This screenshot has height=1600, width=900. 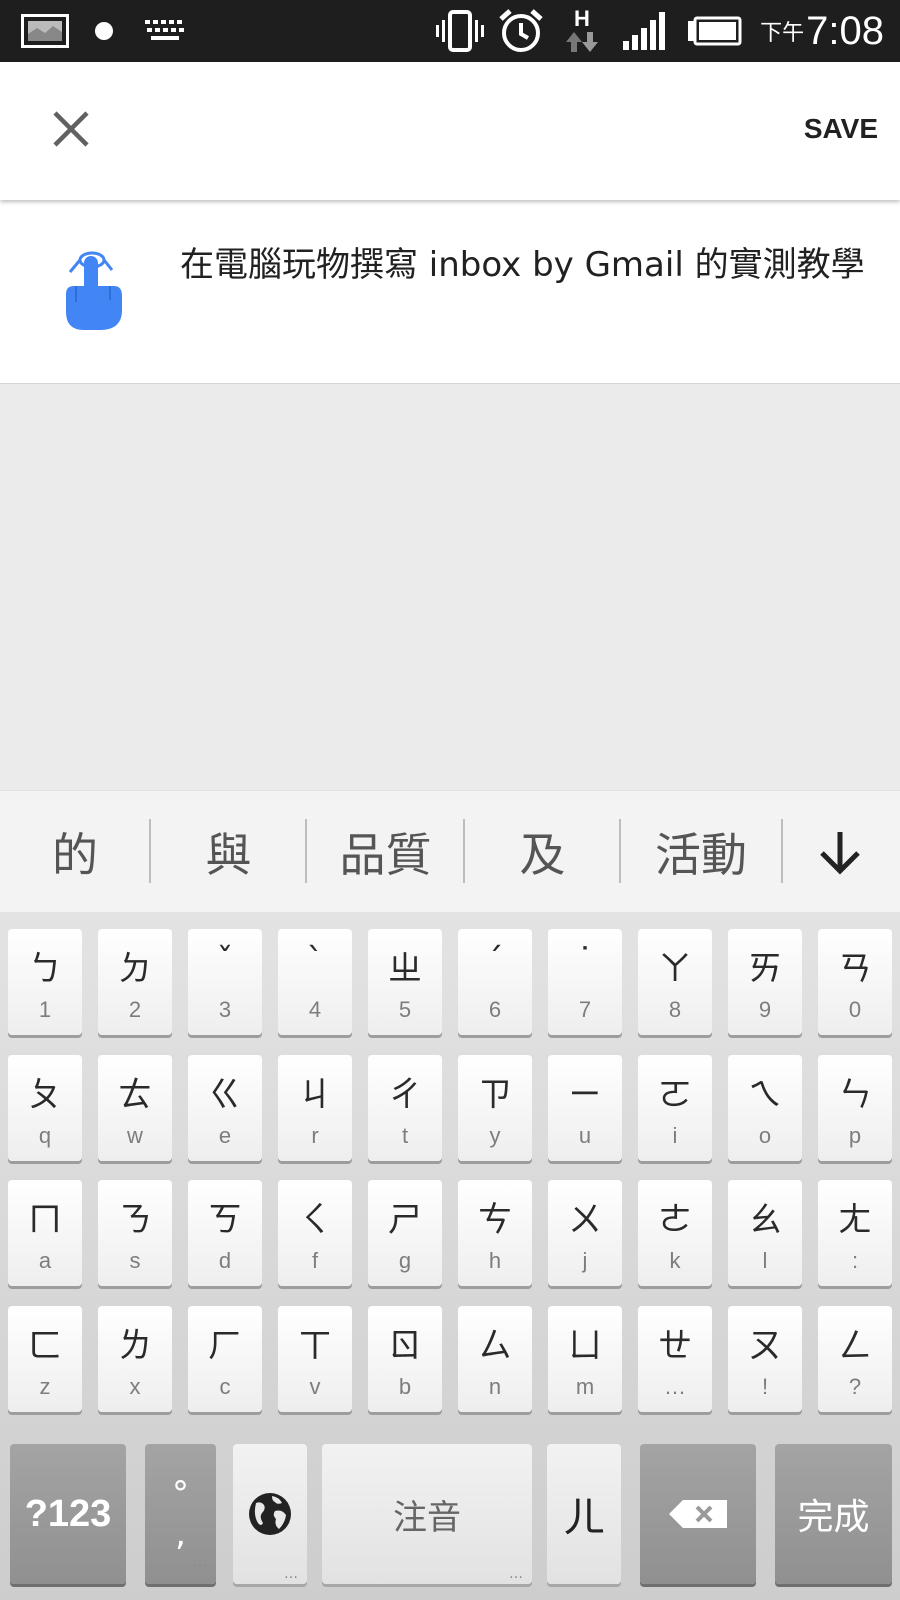 I want to click on close-button, so click(x=71, y=129).